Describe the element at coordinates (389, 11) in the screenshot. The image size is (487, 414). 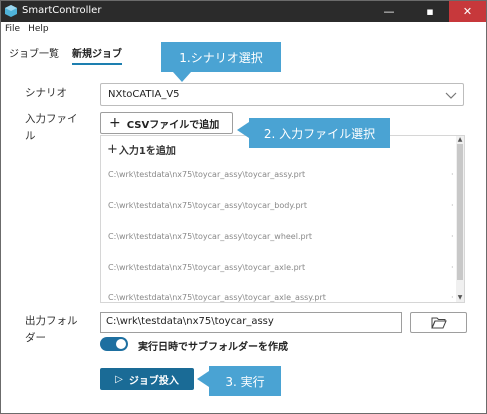
I see `minimize-button: —` at that location.